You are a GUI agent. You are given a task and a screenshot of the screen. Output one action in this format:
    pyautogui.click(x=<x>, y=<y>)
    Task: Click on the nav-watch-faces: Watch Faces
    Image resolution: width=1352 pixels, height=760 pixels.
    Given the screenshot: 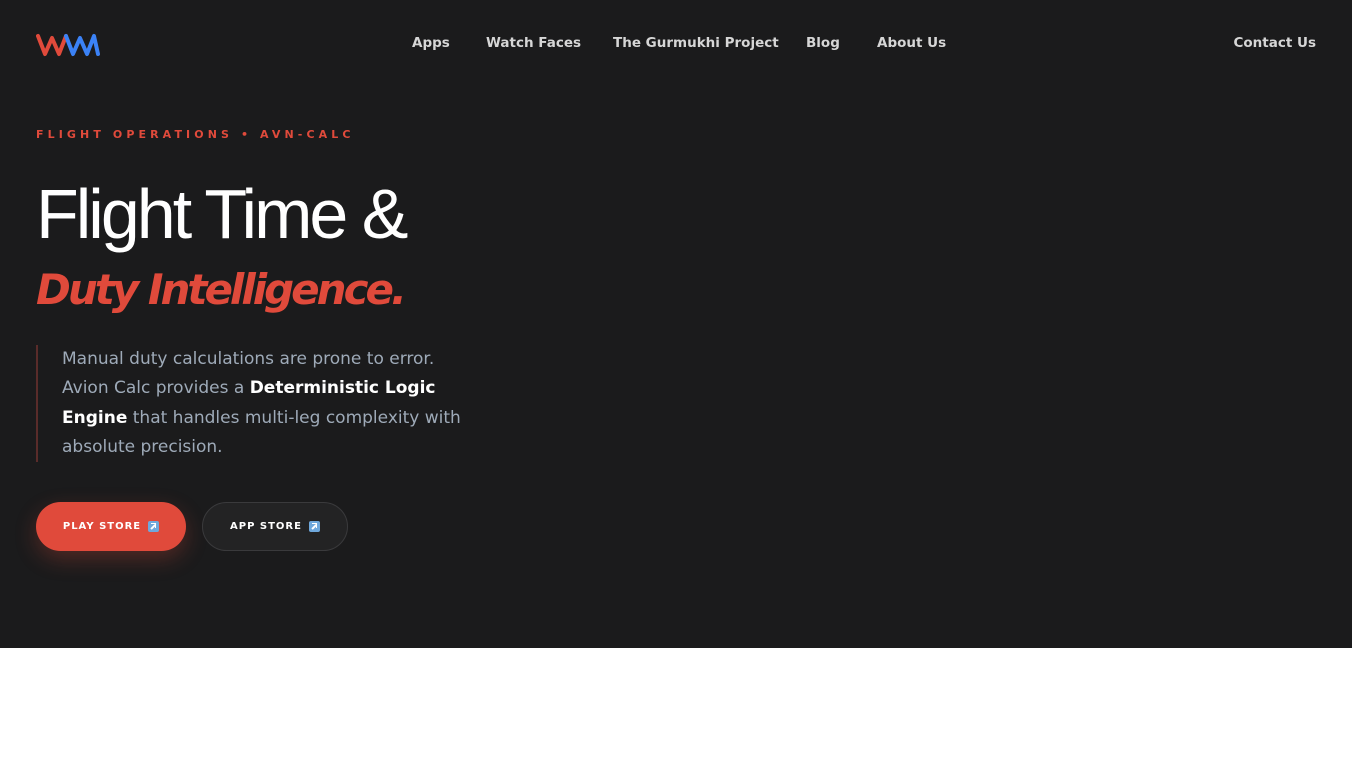 What is the action you would take?
    pyautogui.click(x=533, y=43)
    